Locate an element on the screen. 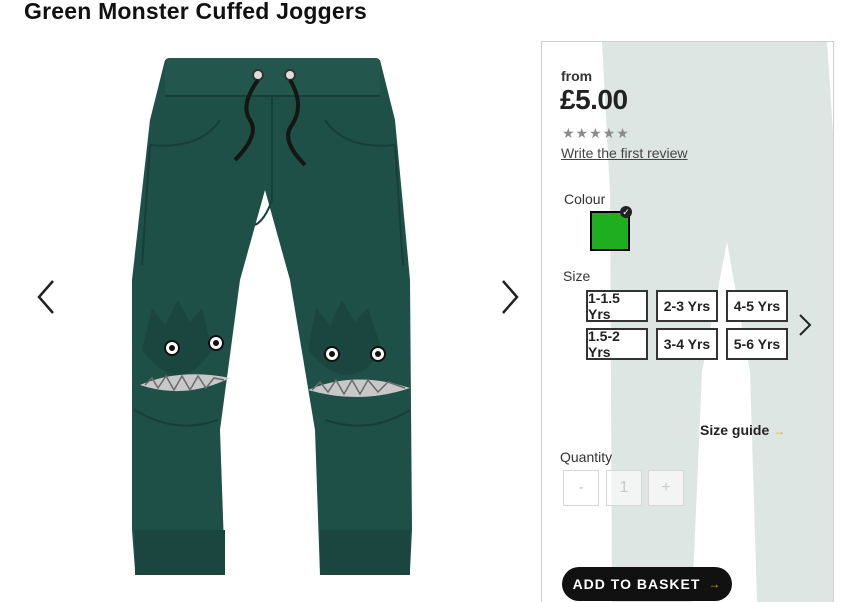 This screenshot has height=602, width=857. price-prefix: from is located at coordinates (577, 76).